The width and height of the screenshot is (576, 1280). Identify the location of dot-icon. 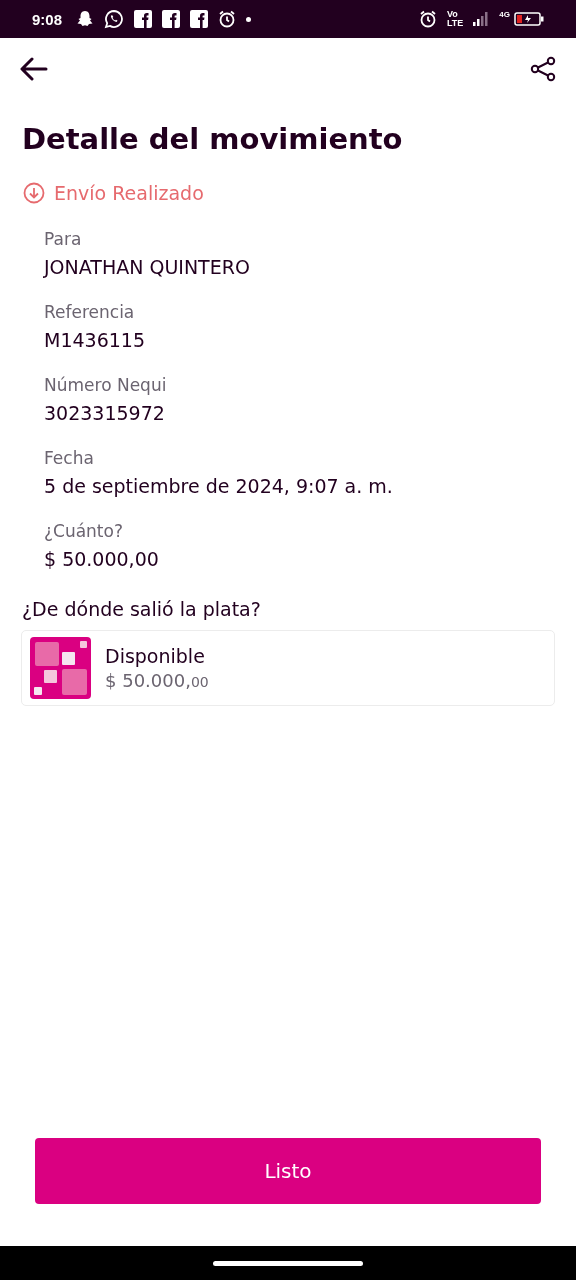
(249, 19).